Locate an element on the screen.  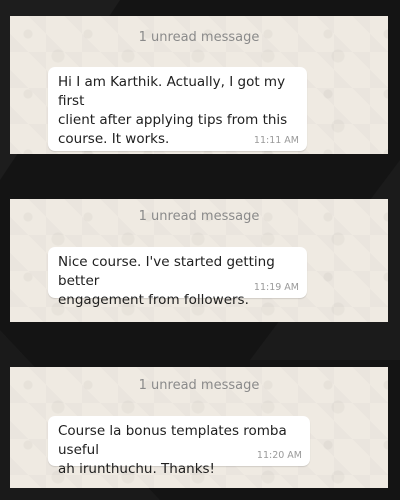
message-timestamp: 11:19 AM is located at coordinates (276, 287).